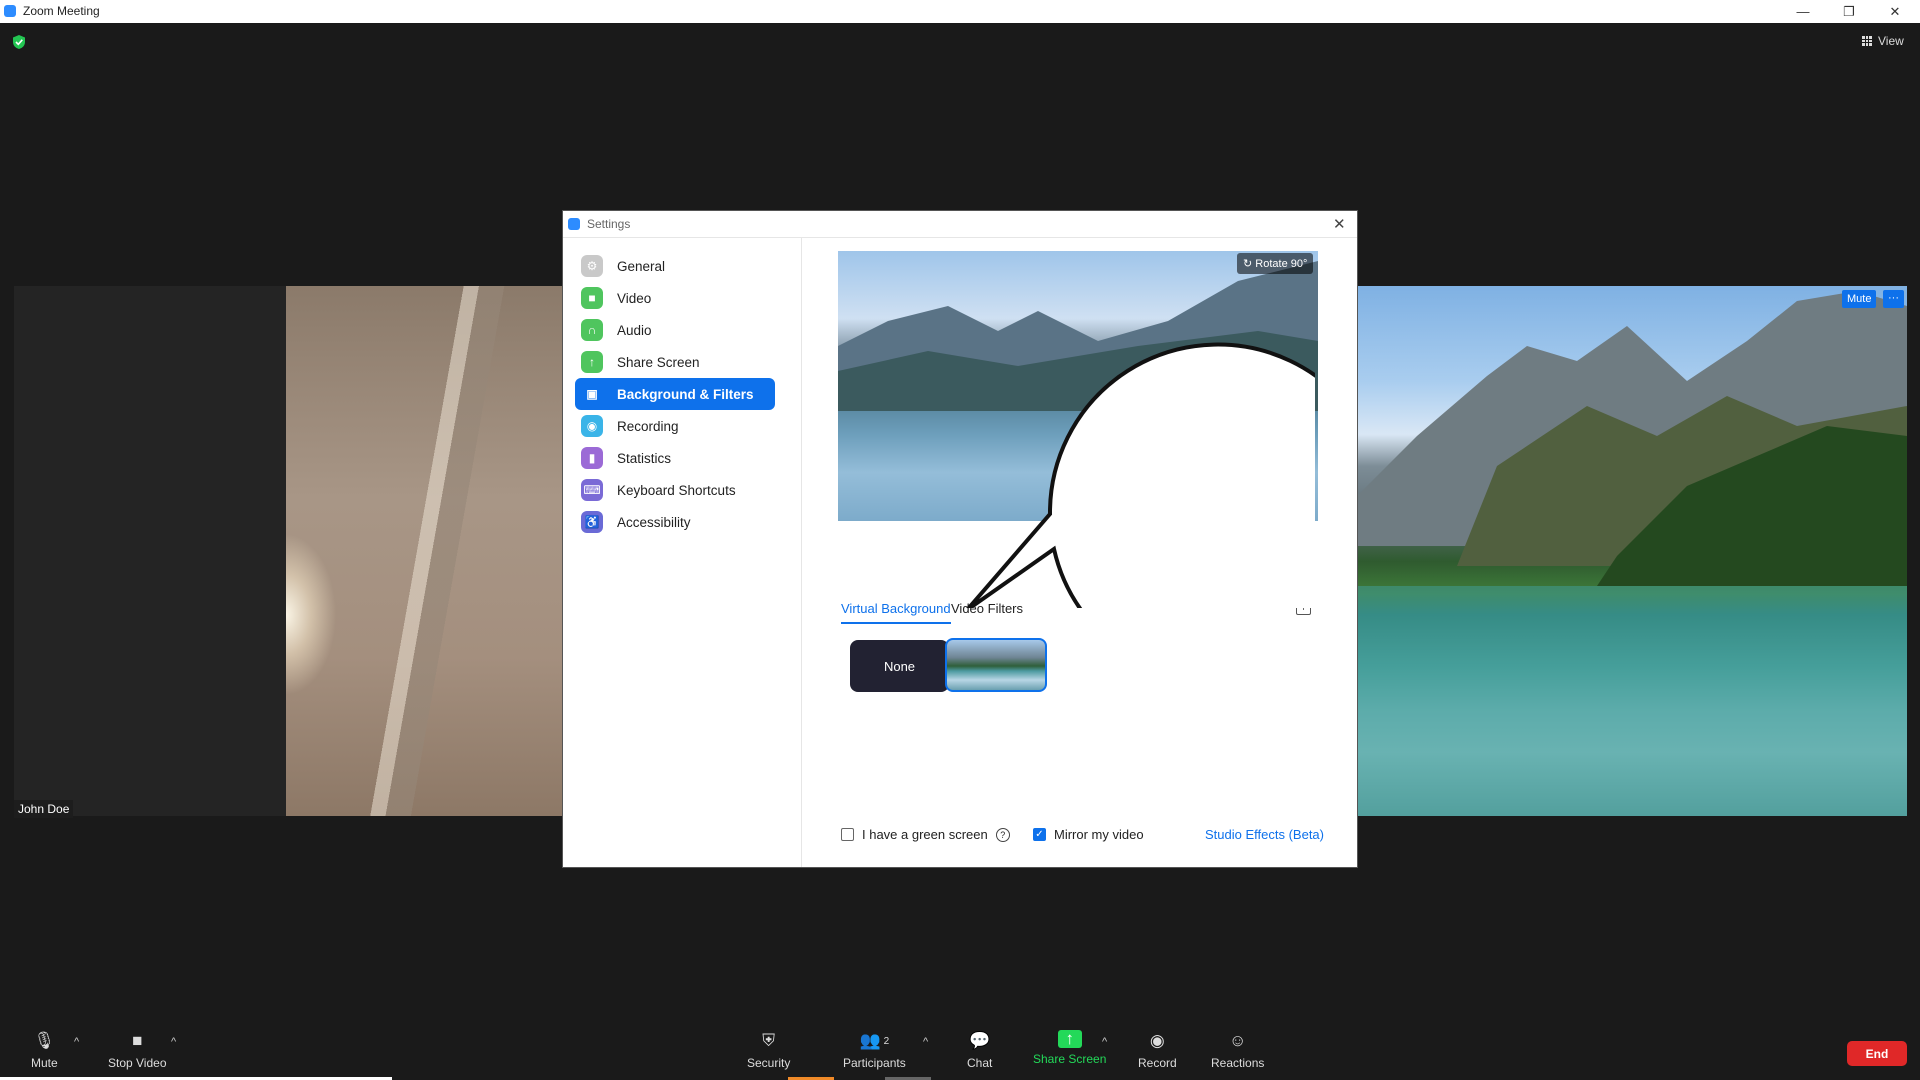  I want to click on participant-name-label: John Doe, so click(44, 809).